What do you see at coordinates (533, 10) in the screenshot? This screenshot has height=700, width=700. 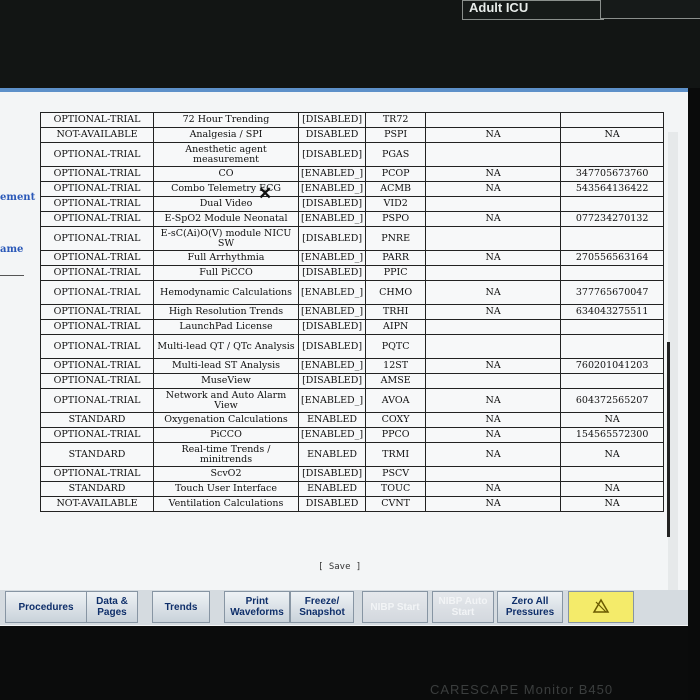 I see `care-unit-box: Adult ICU` at bounding box center [533, 10].